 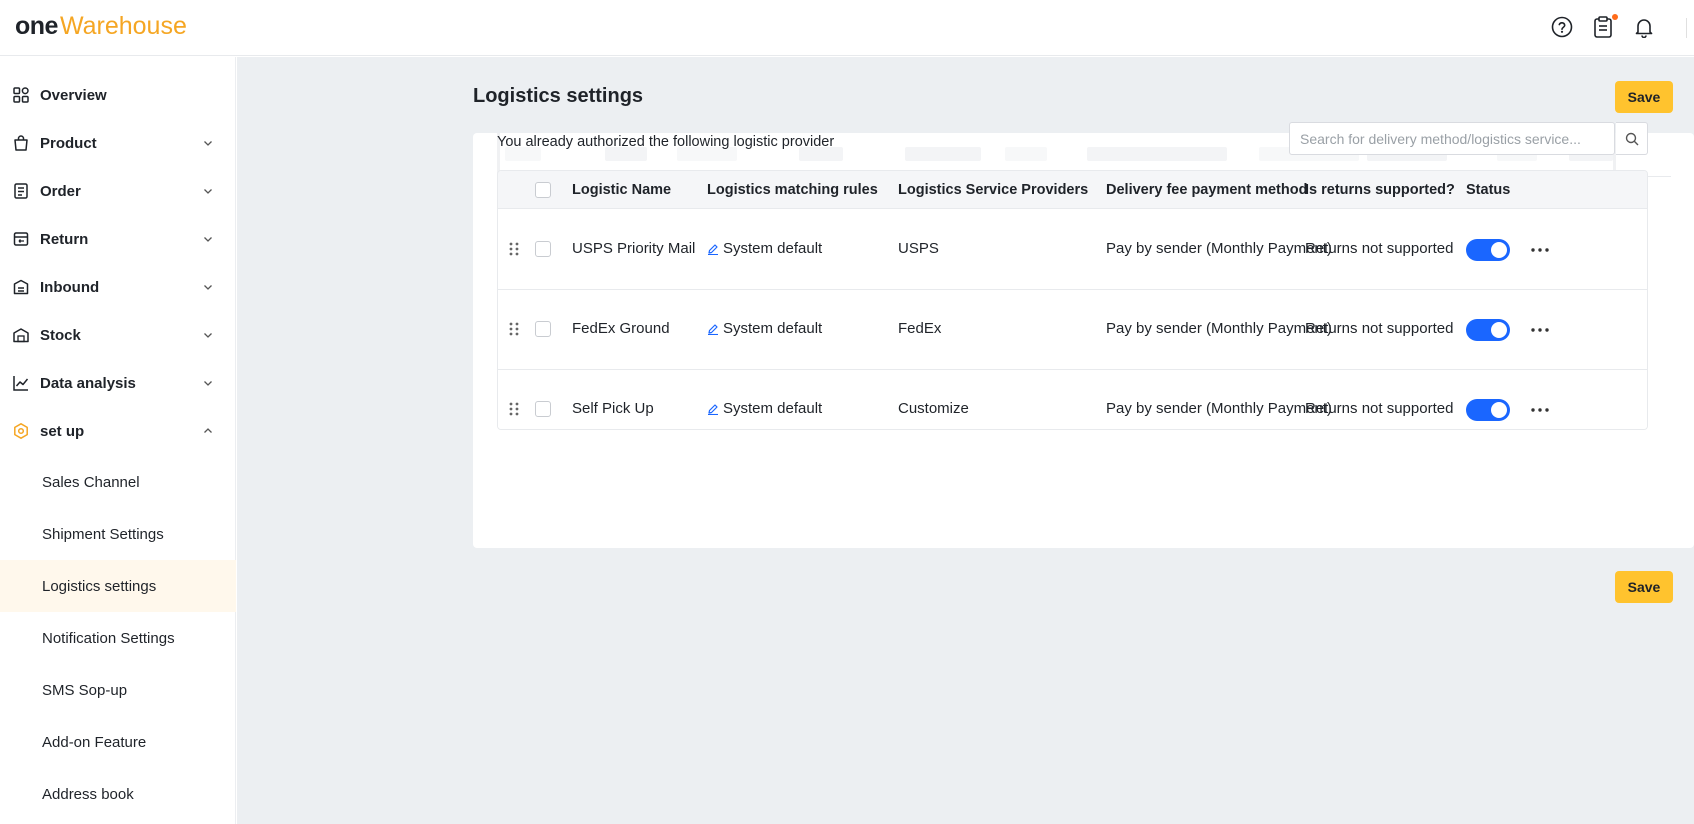 What do you see at coordinates (64, 239) in the screenshot?
I see `sidebar-item-label: Return` at bounding box center [64, 239].